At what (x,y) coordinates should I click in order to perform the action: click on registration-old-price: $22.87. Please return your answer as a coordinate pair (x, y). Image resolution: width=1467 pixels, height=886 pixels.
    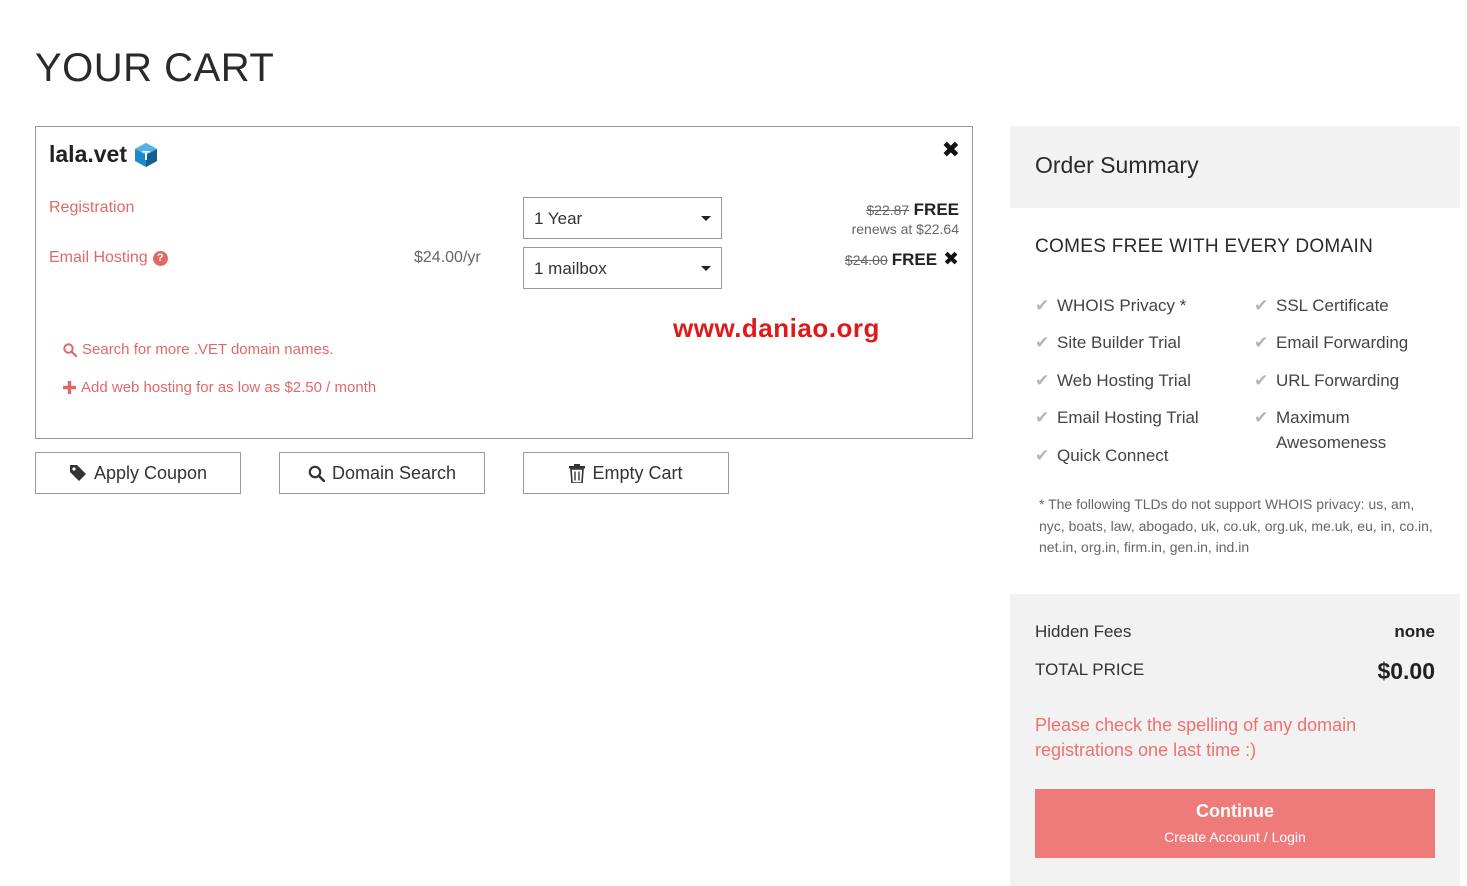
    Looking at the image, I should click on (888, 210).